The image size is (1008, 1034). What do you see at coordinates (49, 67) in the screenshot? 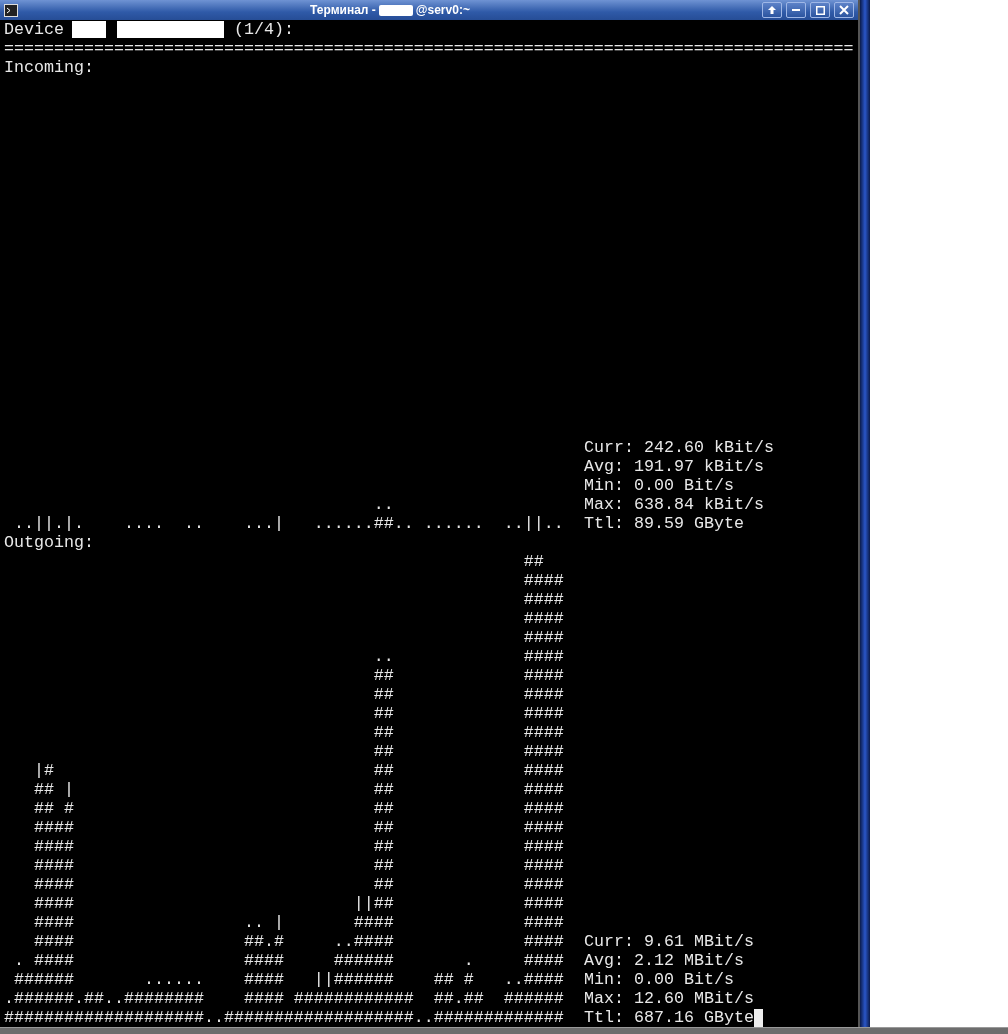
I see `section-heading: Incoming:` at bounding box center [49, 67].